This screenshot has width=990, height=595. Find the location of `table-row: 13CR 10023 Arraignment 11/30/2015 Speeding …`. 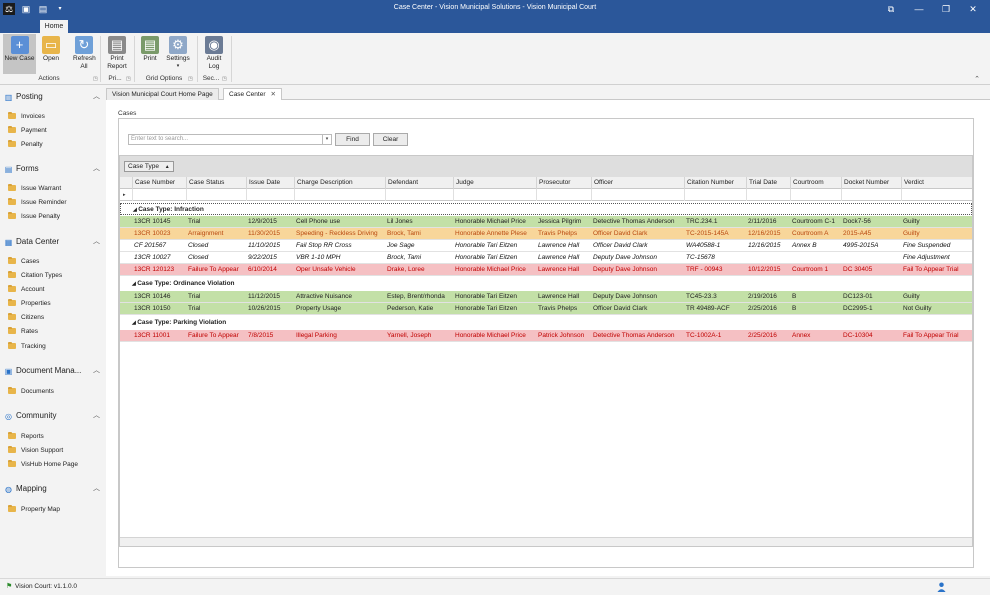

table-row: 13CR 10023 Arraignment 11/30/2015 Speeding … is located at coordinates (546, 234).